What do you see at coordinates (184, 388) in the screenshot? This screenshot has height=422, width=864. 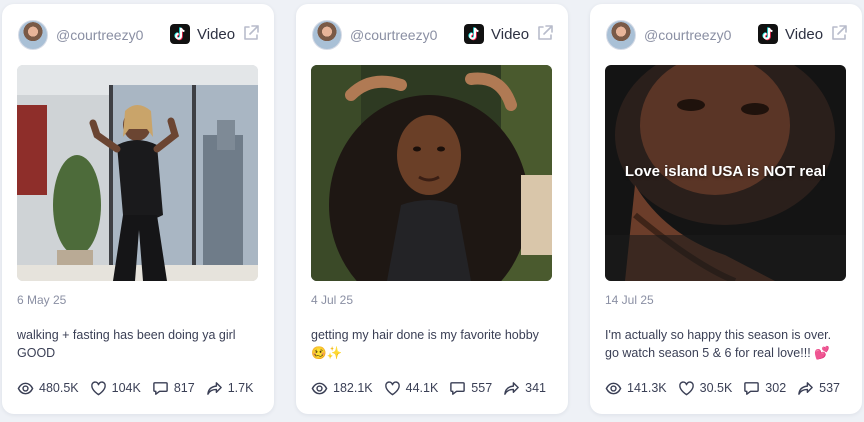 I see `comments-count: 817` at bounding box center [184, 388].